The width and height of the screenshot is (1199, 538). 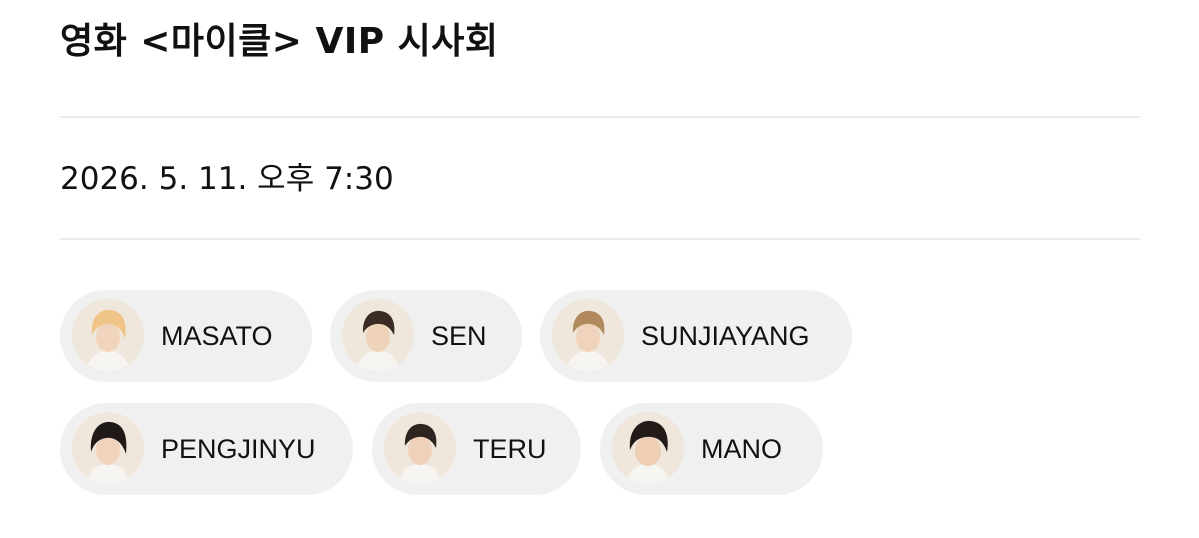 I want to click on event-datetime: 2026. 5. 11. 오후 7:30, so click(x=227, y=179).